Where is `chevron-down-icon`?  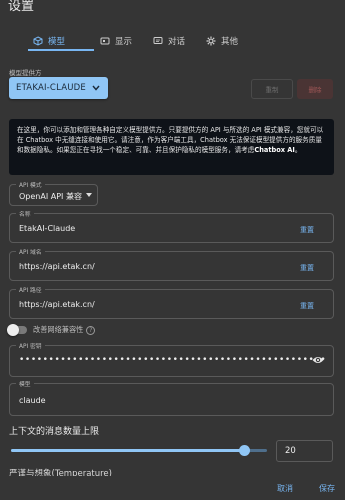
chevron-down-icon is located at coordinates (96, 88).